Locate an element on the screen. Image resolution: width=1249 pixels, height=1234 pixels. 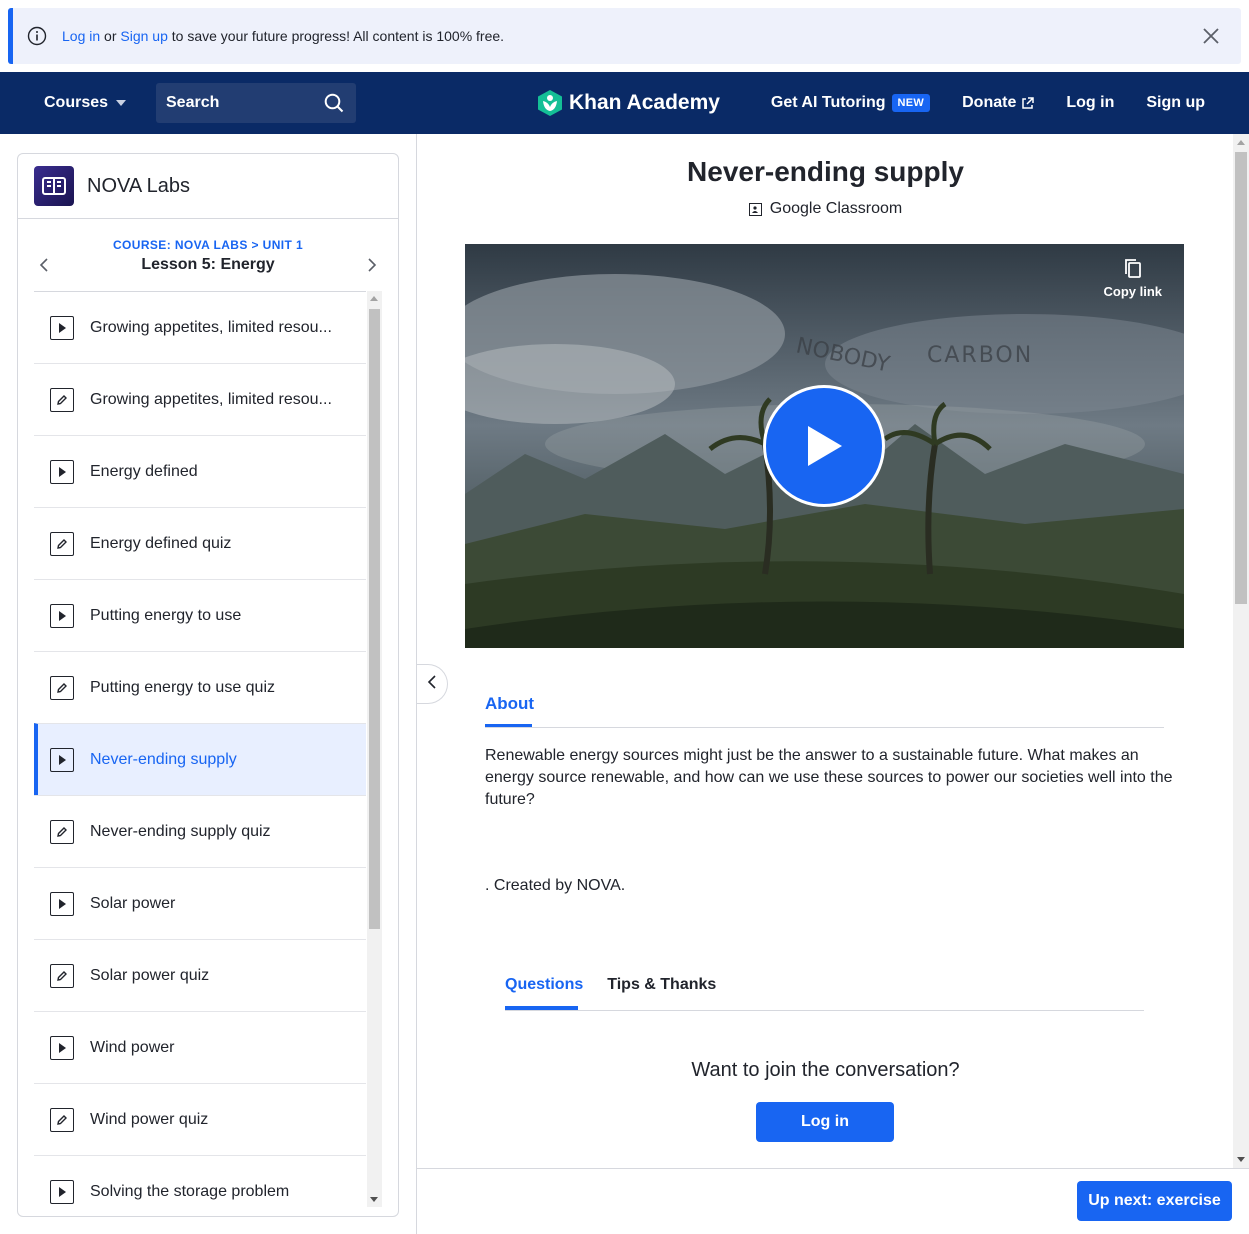
banner-login-link: Log in is located at coordinates (81, 36).